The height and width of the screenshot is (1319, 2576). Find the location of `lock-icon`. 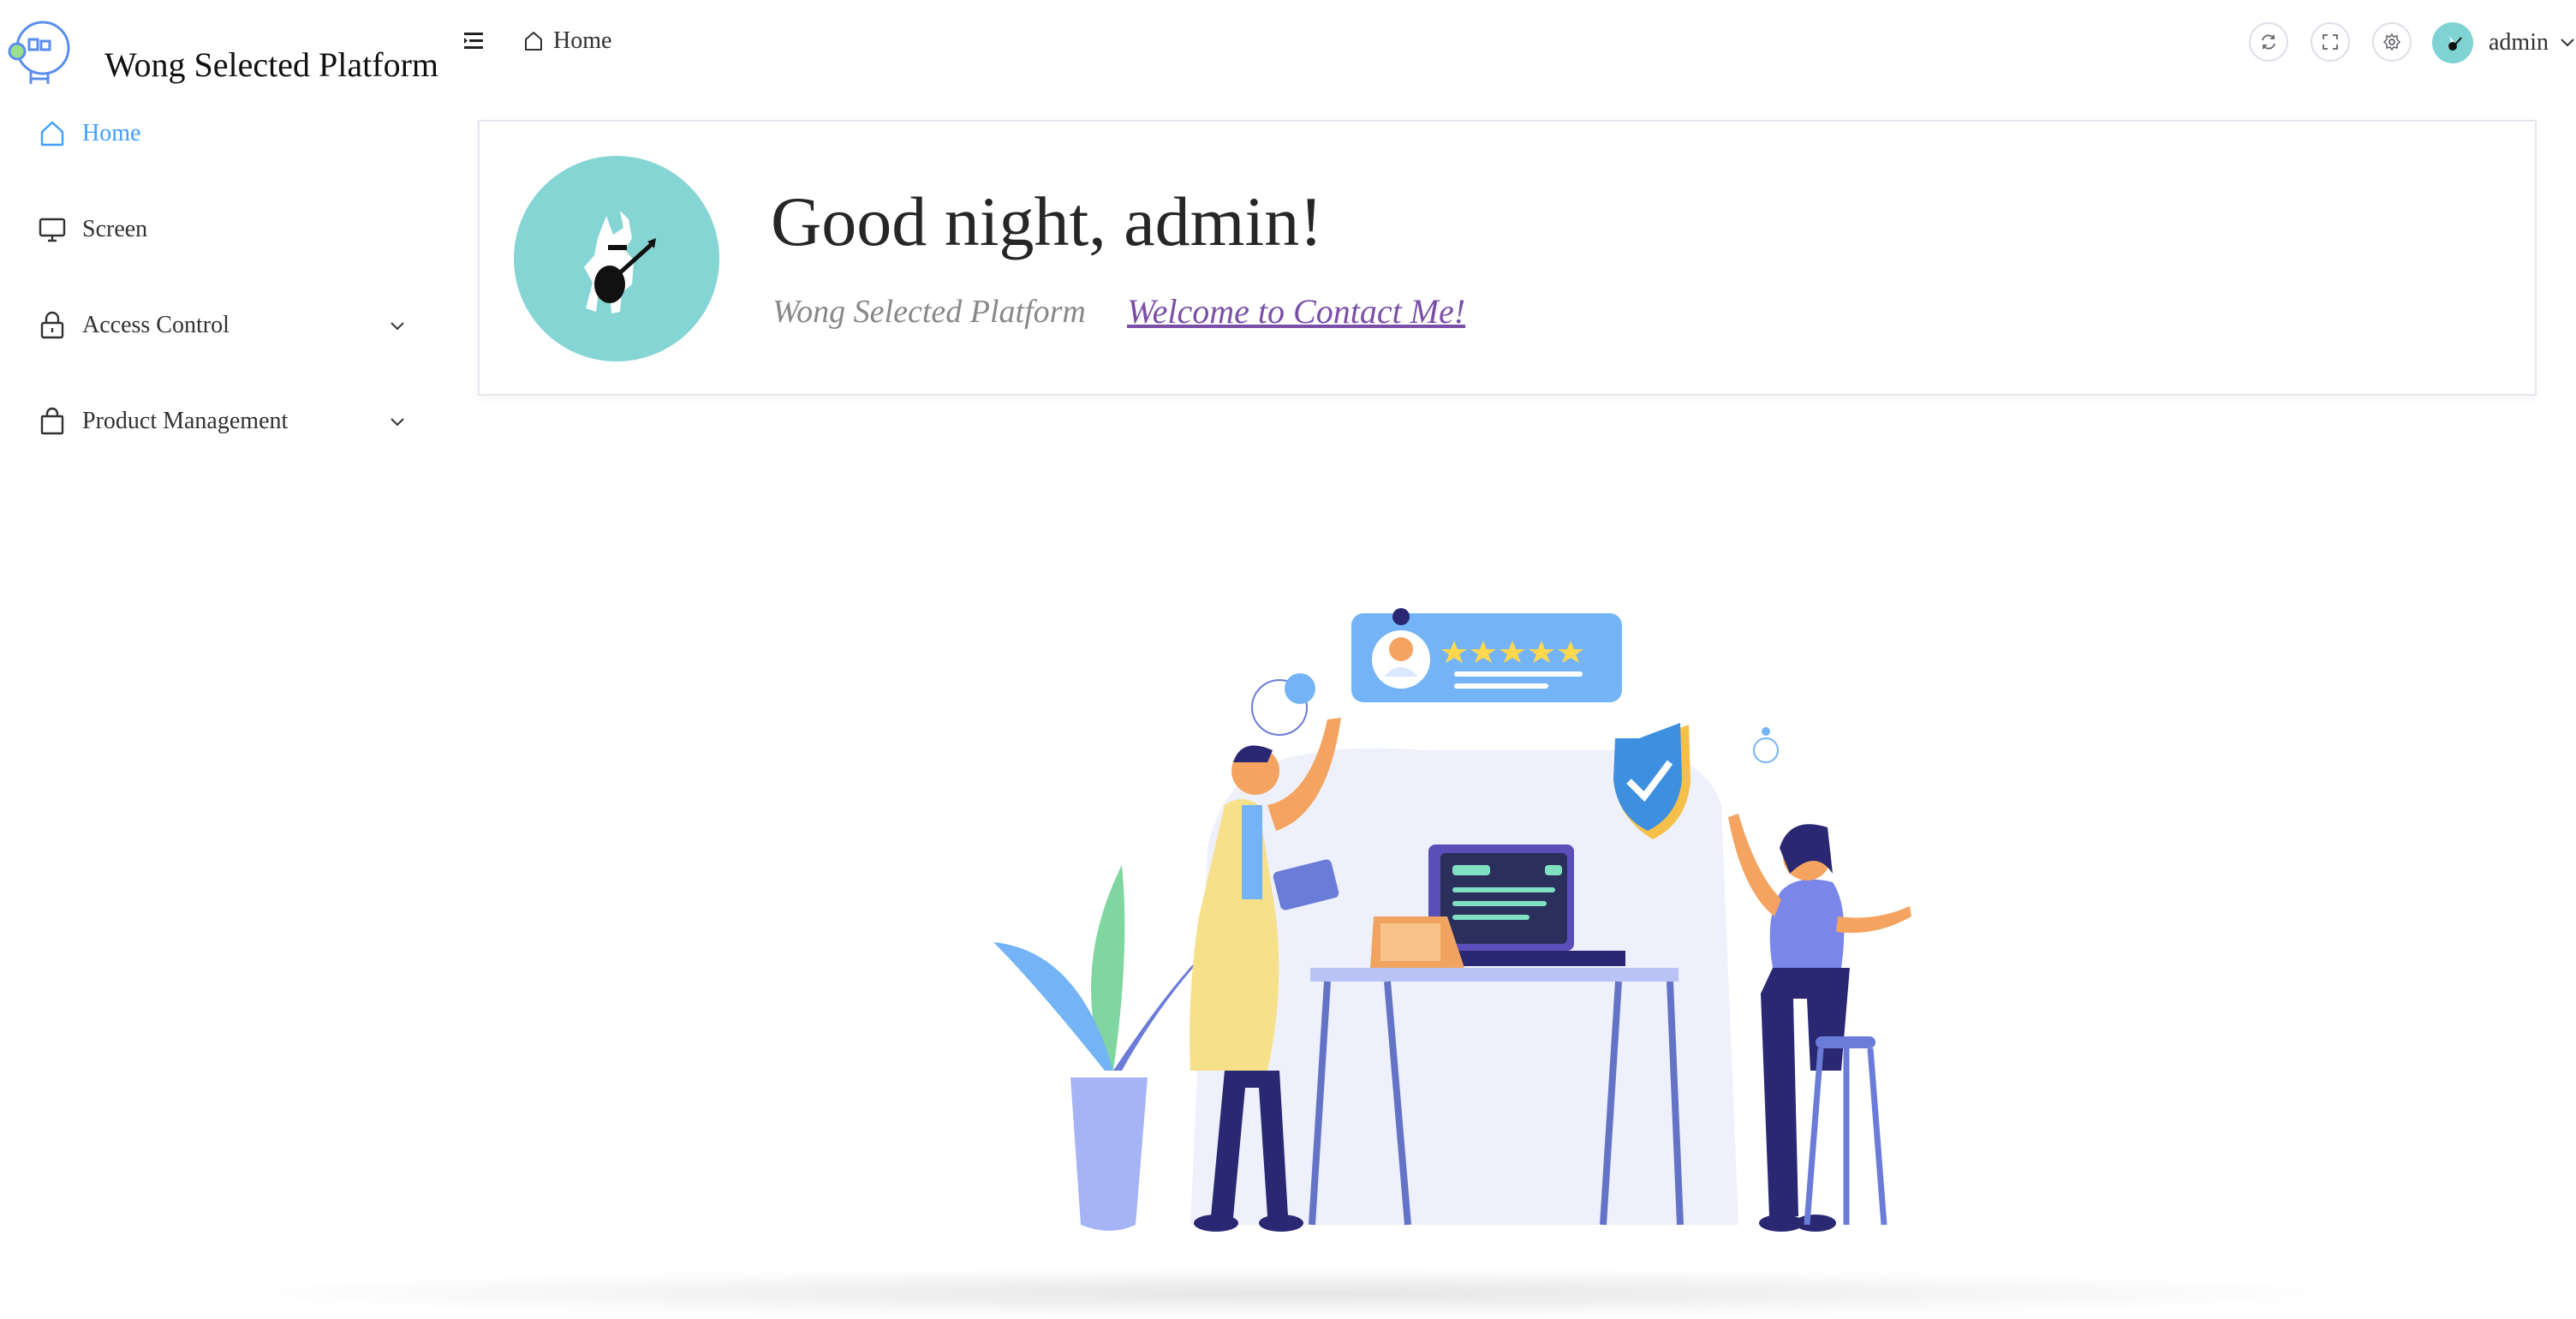

lock-icon is located at coordinates (52, 325).